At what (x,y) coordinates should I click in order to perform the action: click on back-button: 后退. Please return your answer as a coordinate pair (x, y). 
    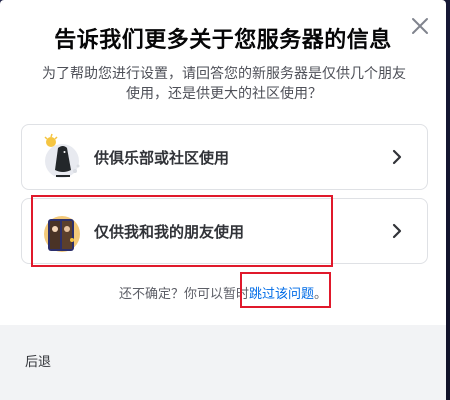
    Looking at the image, I should click on (38, 360).